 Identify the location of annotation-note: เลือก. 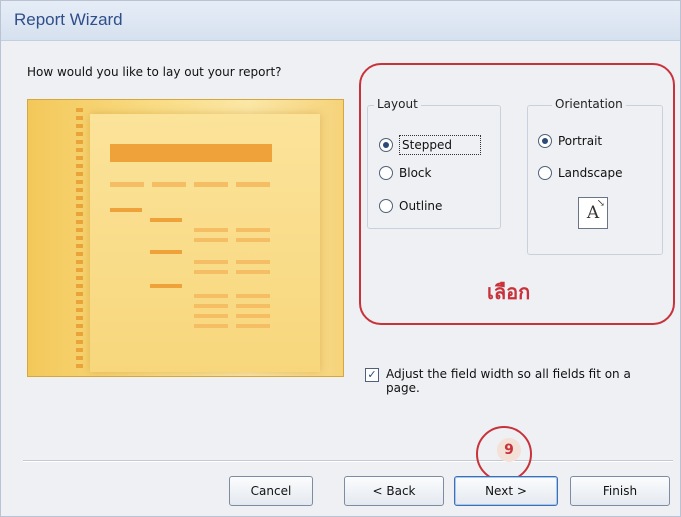
(509, 292).